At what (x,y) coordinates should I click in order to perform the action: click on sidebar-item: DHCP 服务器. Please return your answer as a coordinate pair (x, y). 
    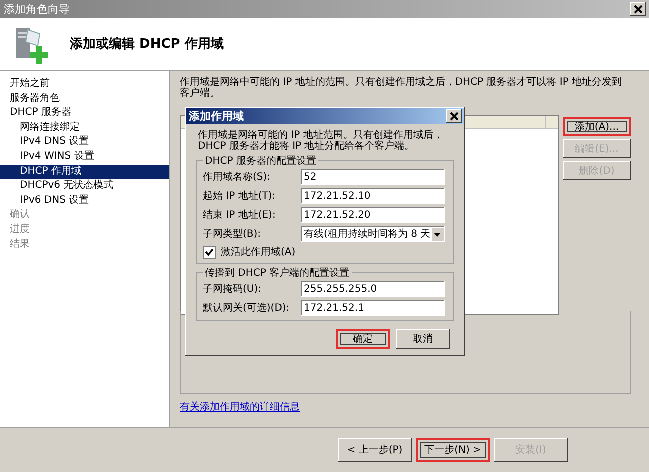
    Looking at the image, I should click on (84, 113).